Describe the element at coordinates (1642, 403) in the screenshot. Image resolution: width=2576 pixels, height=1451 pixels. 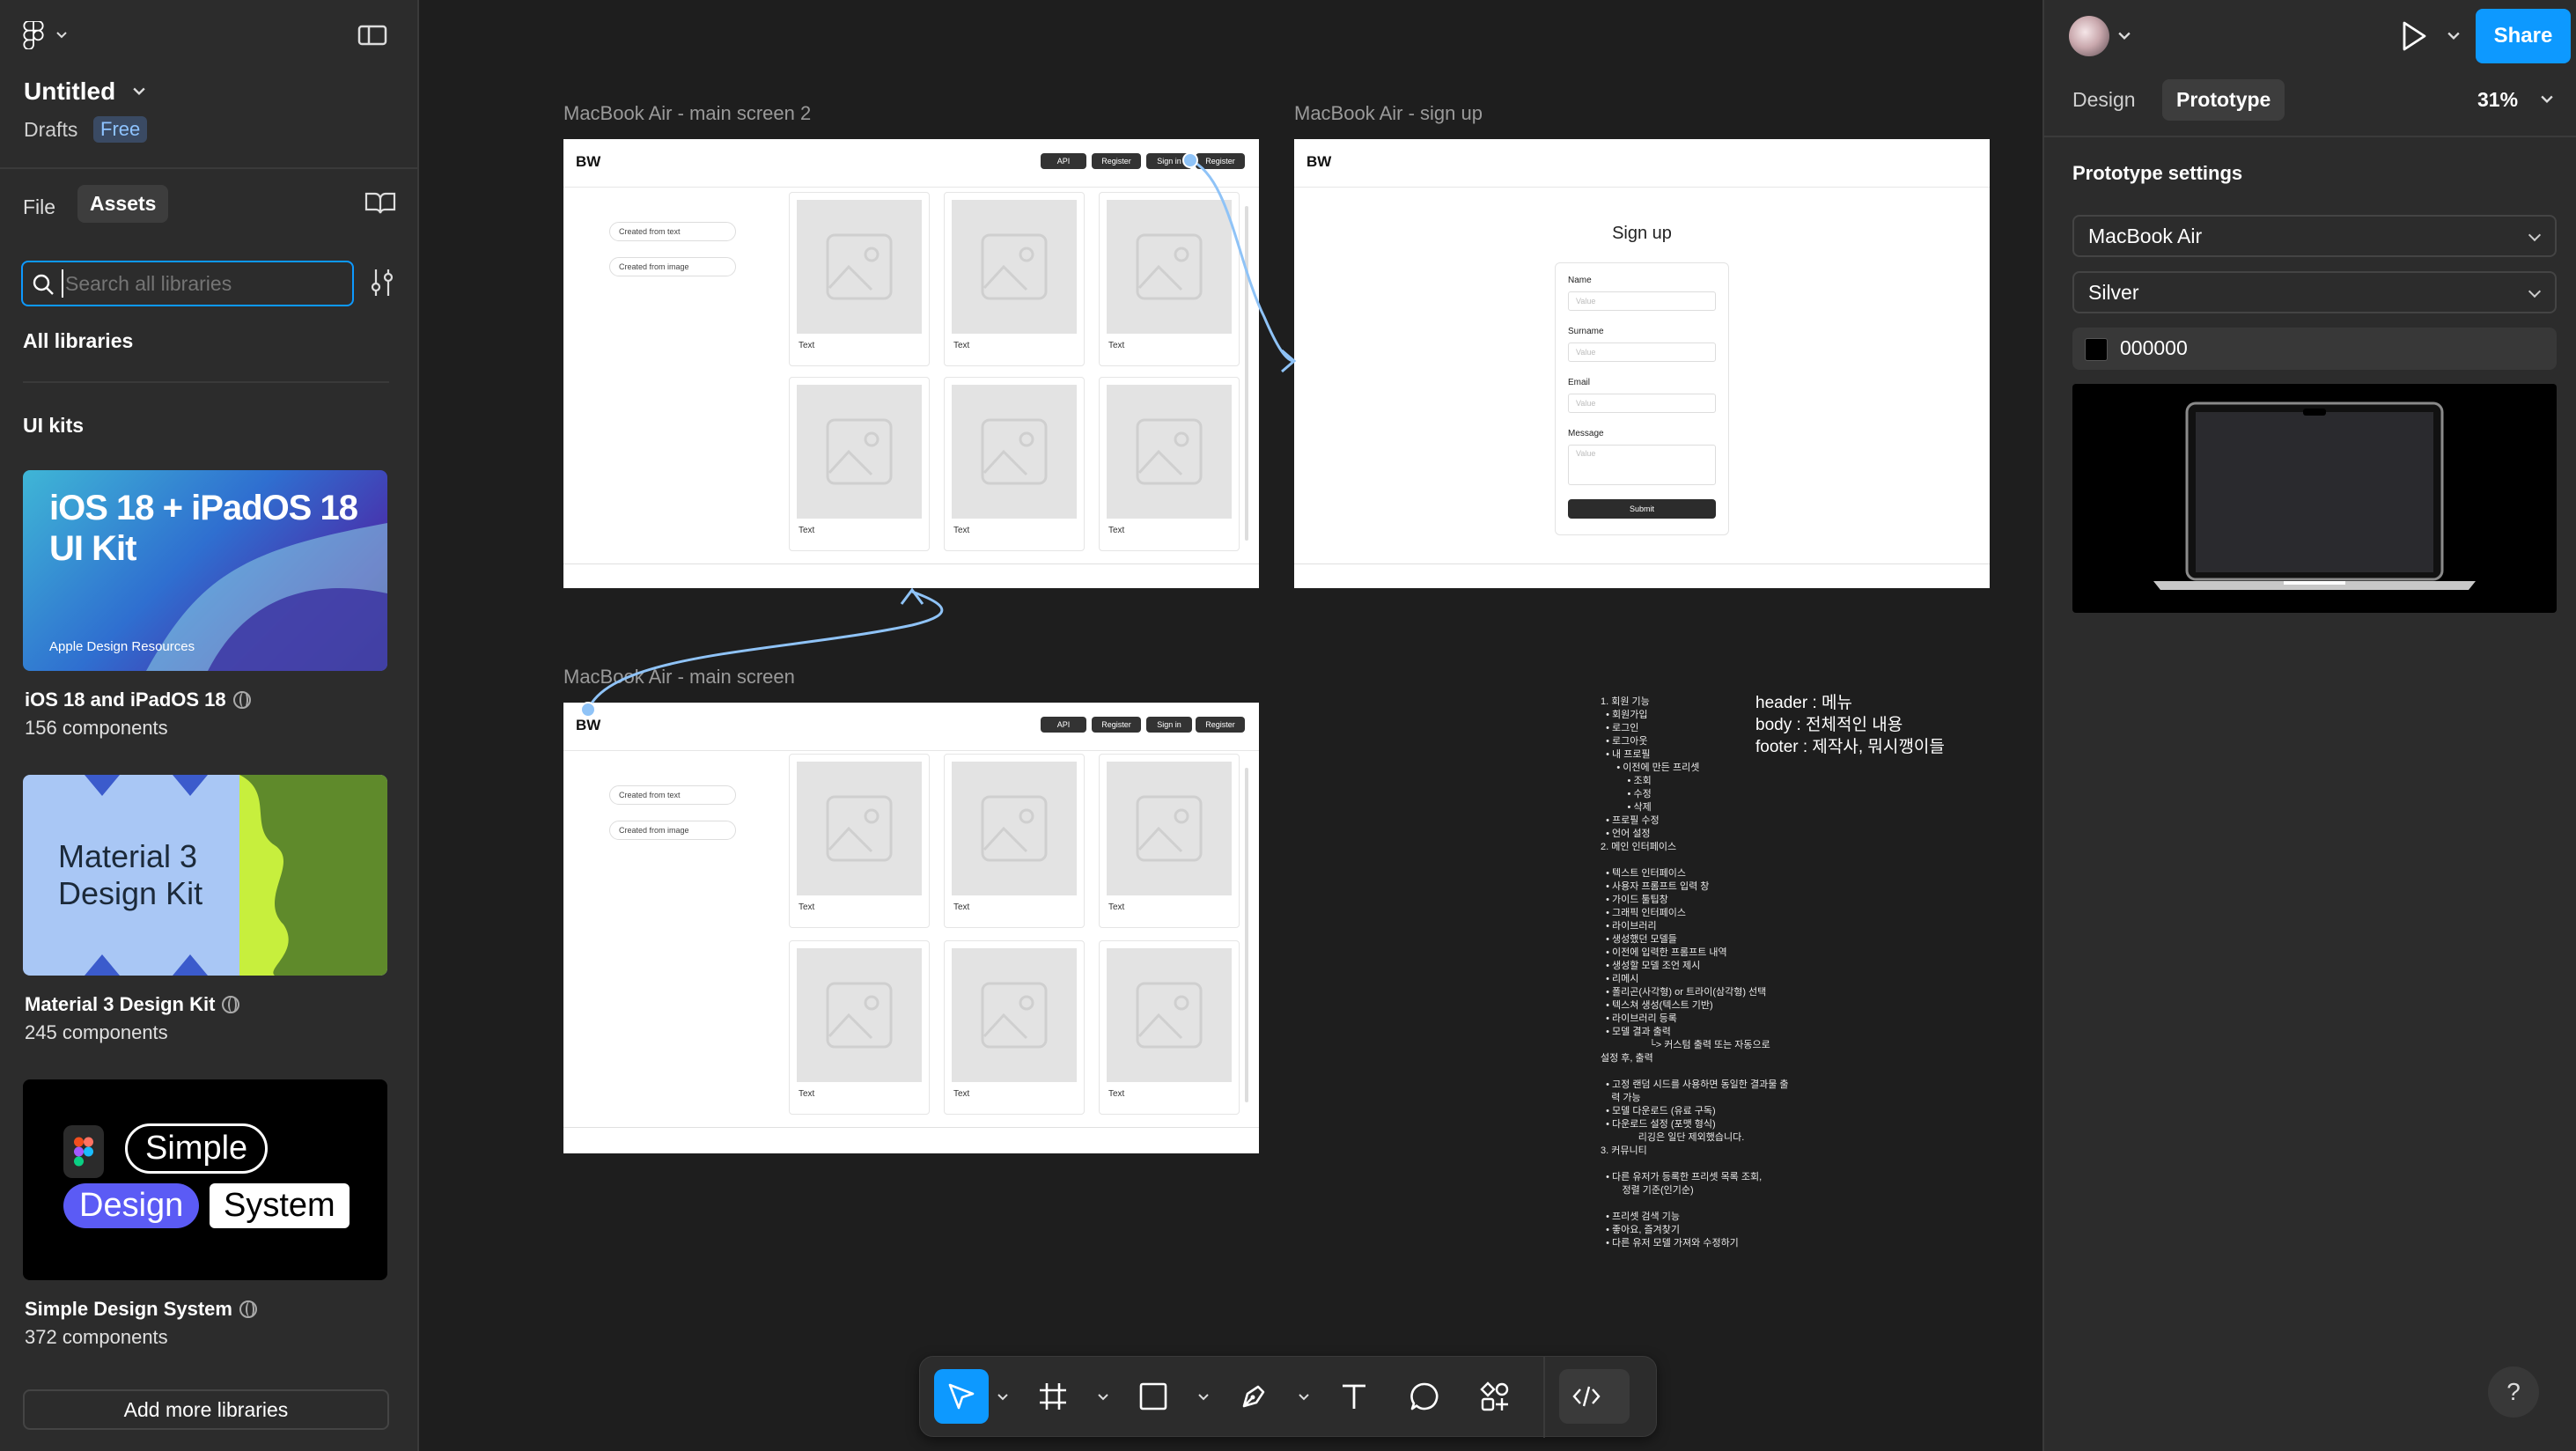
I see `email-field: Value` at that location.